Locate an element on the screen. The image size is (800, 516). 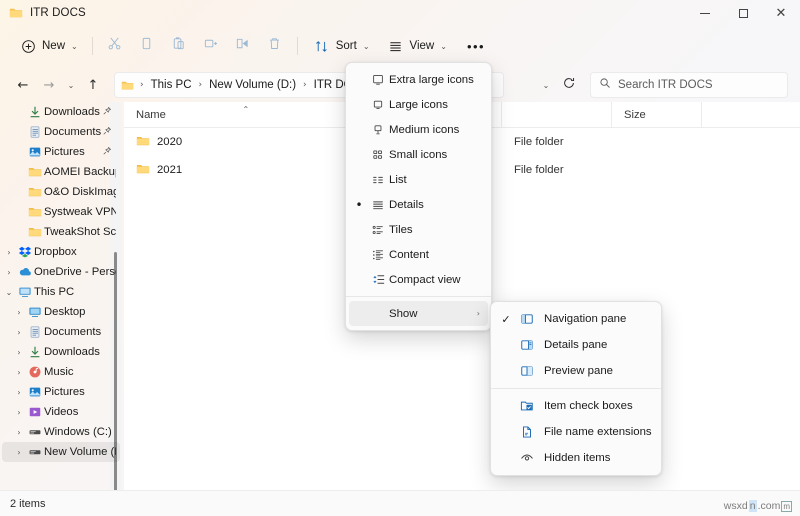
menu-item-show: Show › is located at coordinates (418, 313).